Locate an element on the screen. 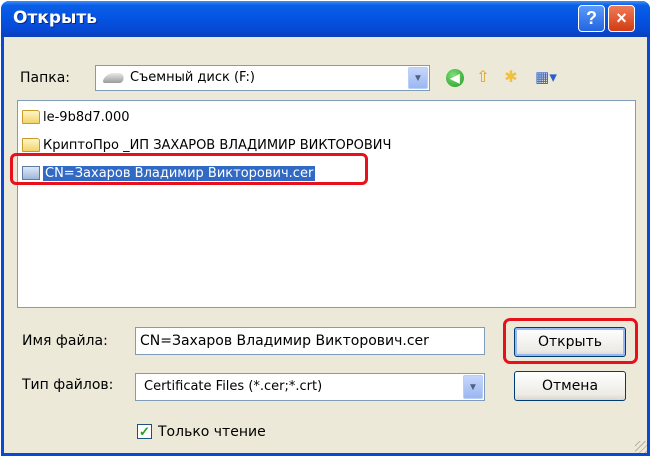 Image resolution: width=651 pixels, height=457 pixels. filename-input-value: CN=Захаров Владимир Викторович.cer is located at coordinates (284, 341).